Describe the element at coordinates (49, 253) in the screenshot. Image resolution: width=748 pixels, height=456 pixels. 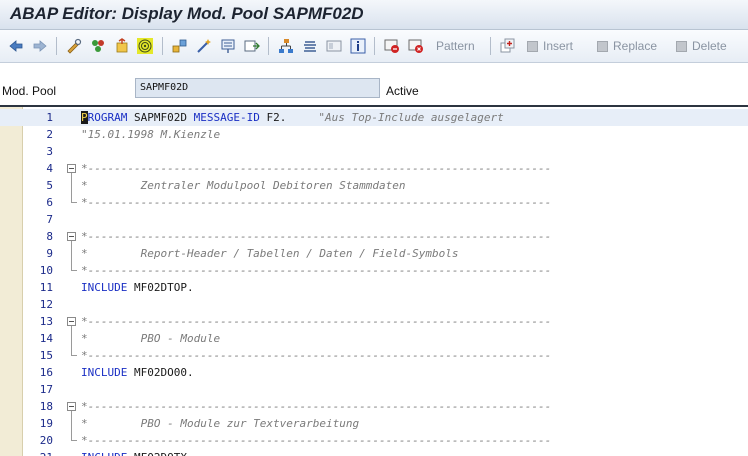
I see `line-number: 9` at that location.